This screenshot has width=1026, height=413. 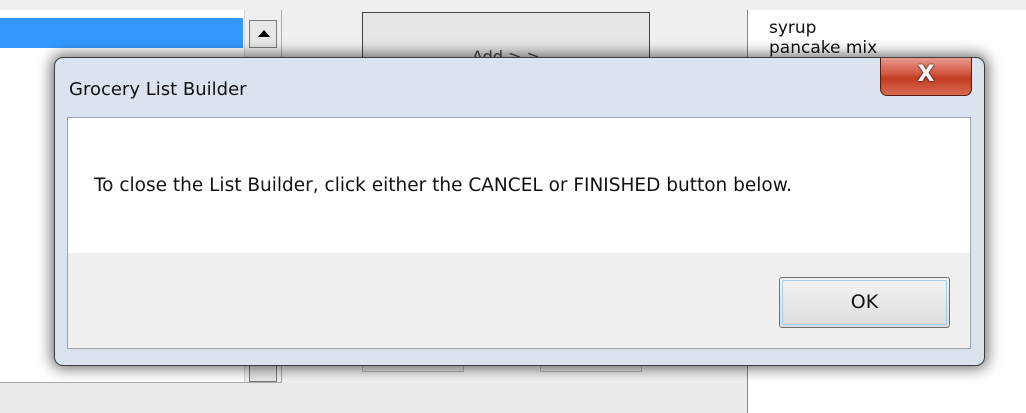 What do you see at coordinates (887, 28) in the screenshot?
I see `list-item: syrup` at bounding box center [887, 28].